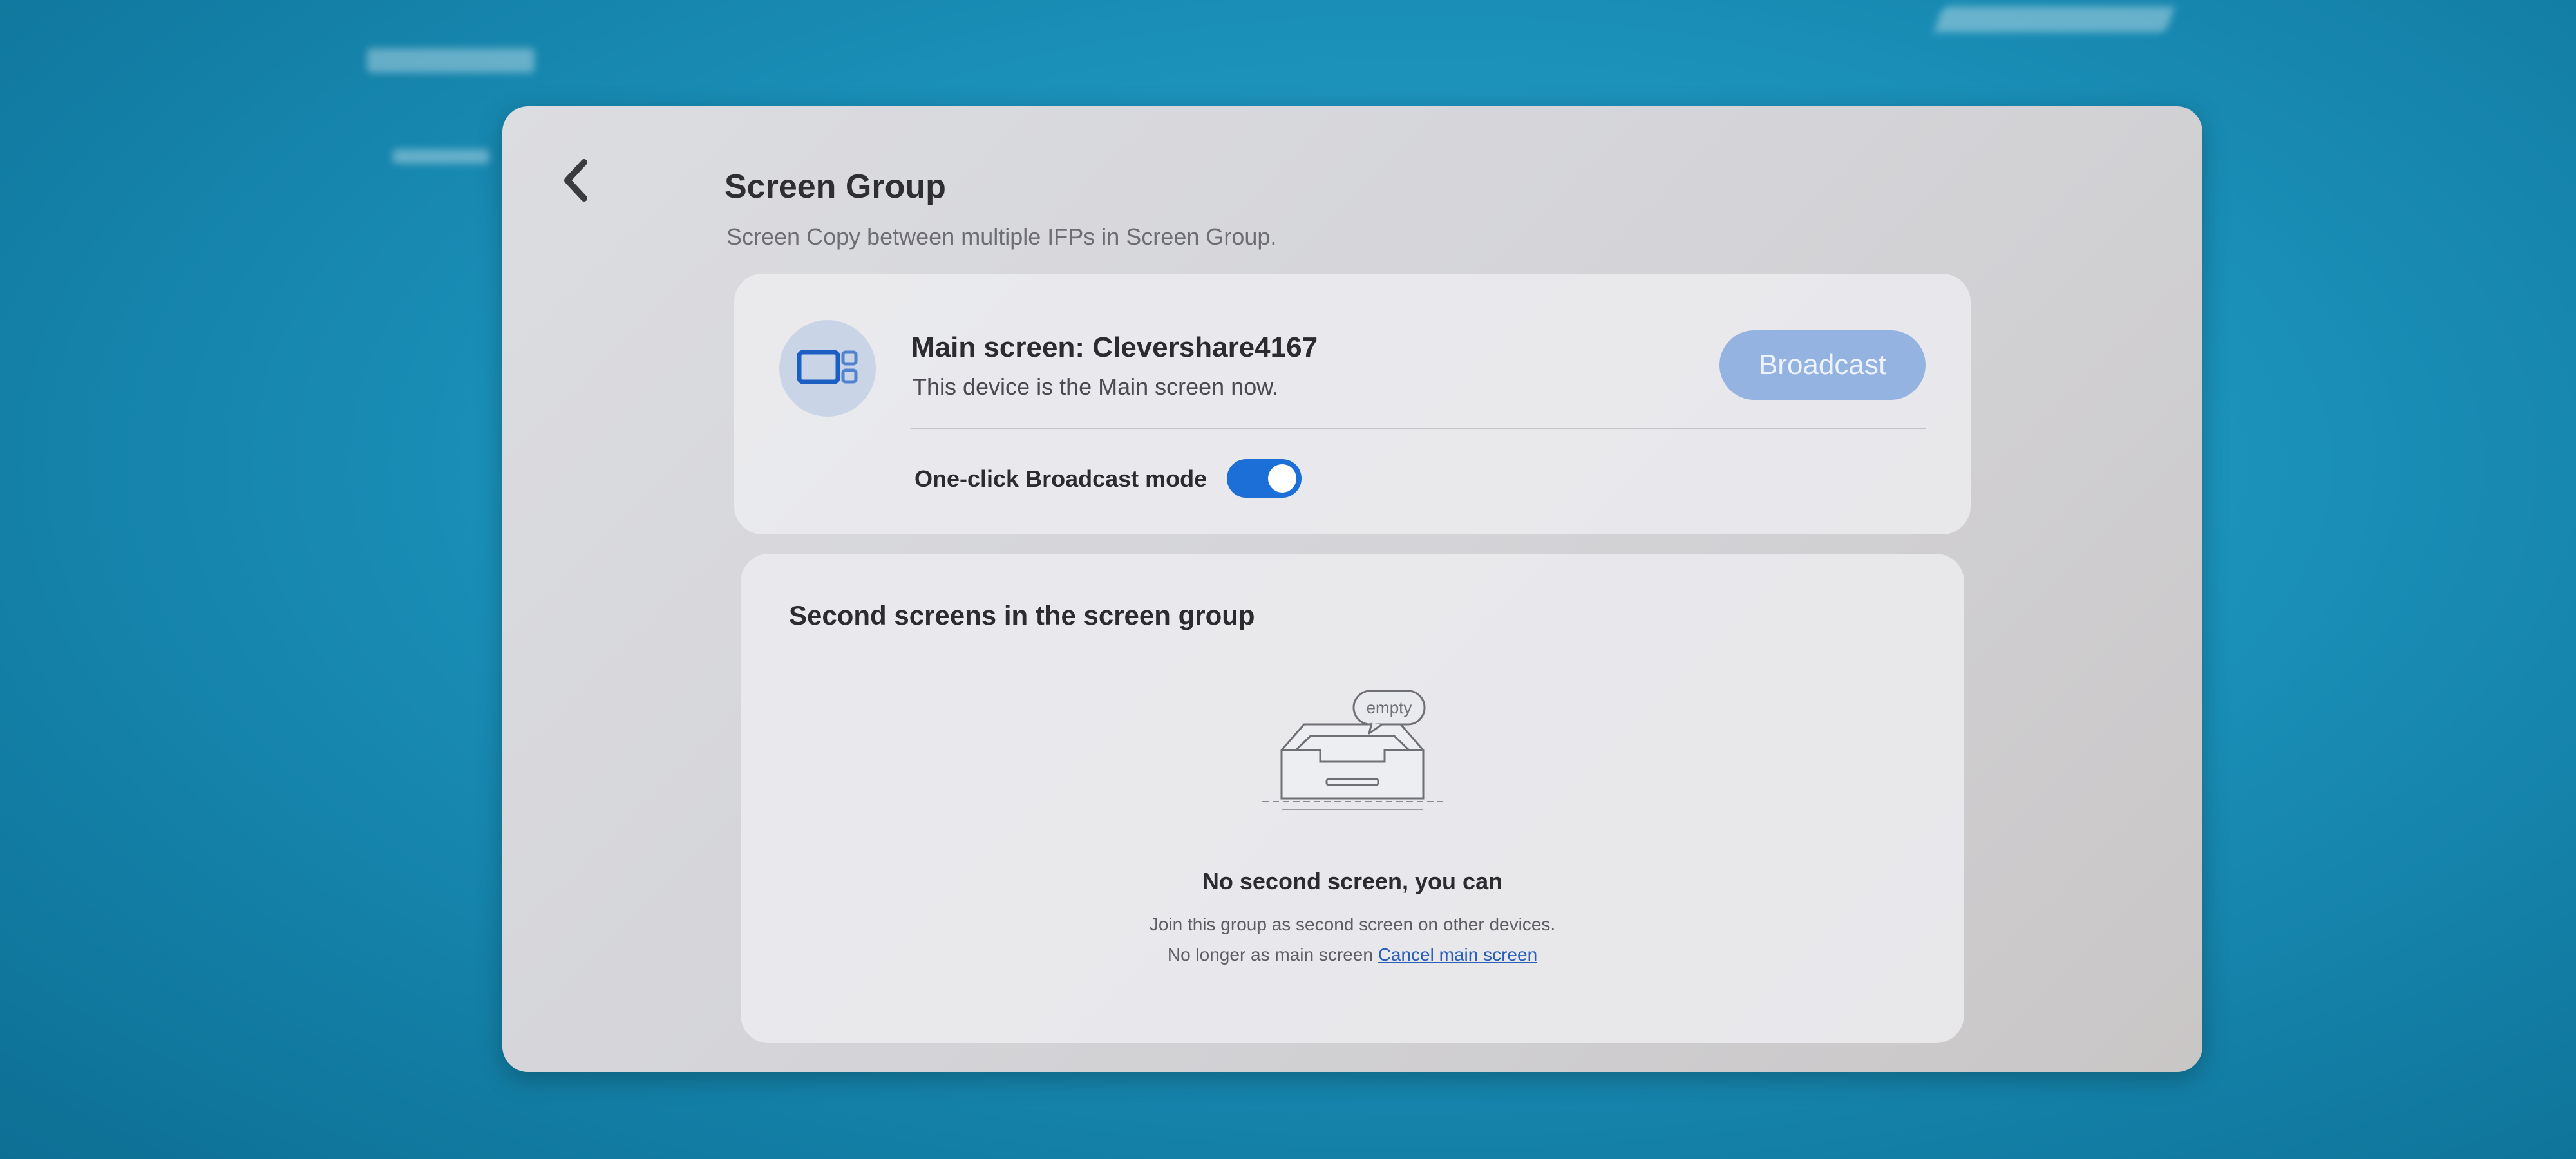  What do you see at coordinates (1282, 478) in the screenshot?
I see `toggle-knob` at bounding box center [1282, 478].